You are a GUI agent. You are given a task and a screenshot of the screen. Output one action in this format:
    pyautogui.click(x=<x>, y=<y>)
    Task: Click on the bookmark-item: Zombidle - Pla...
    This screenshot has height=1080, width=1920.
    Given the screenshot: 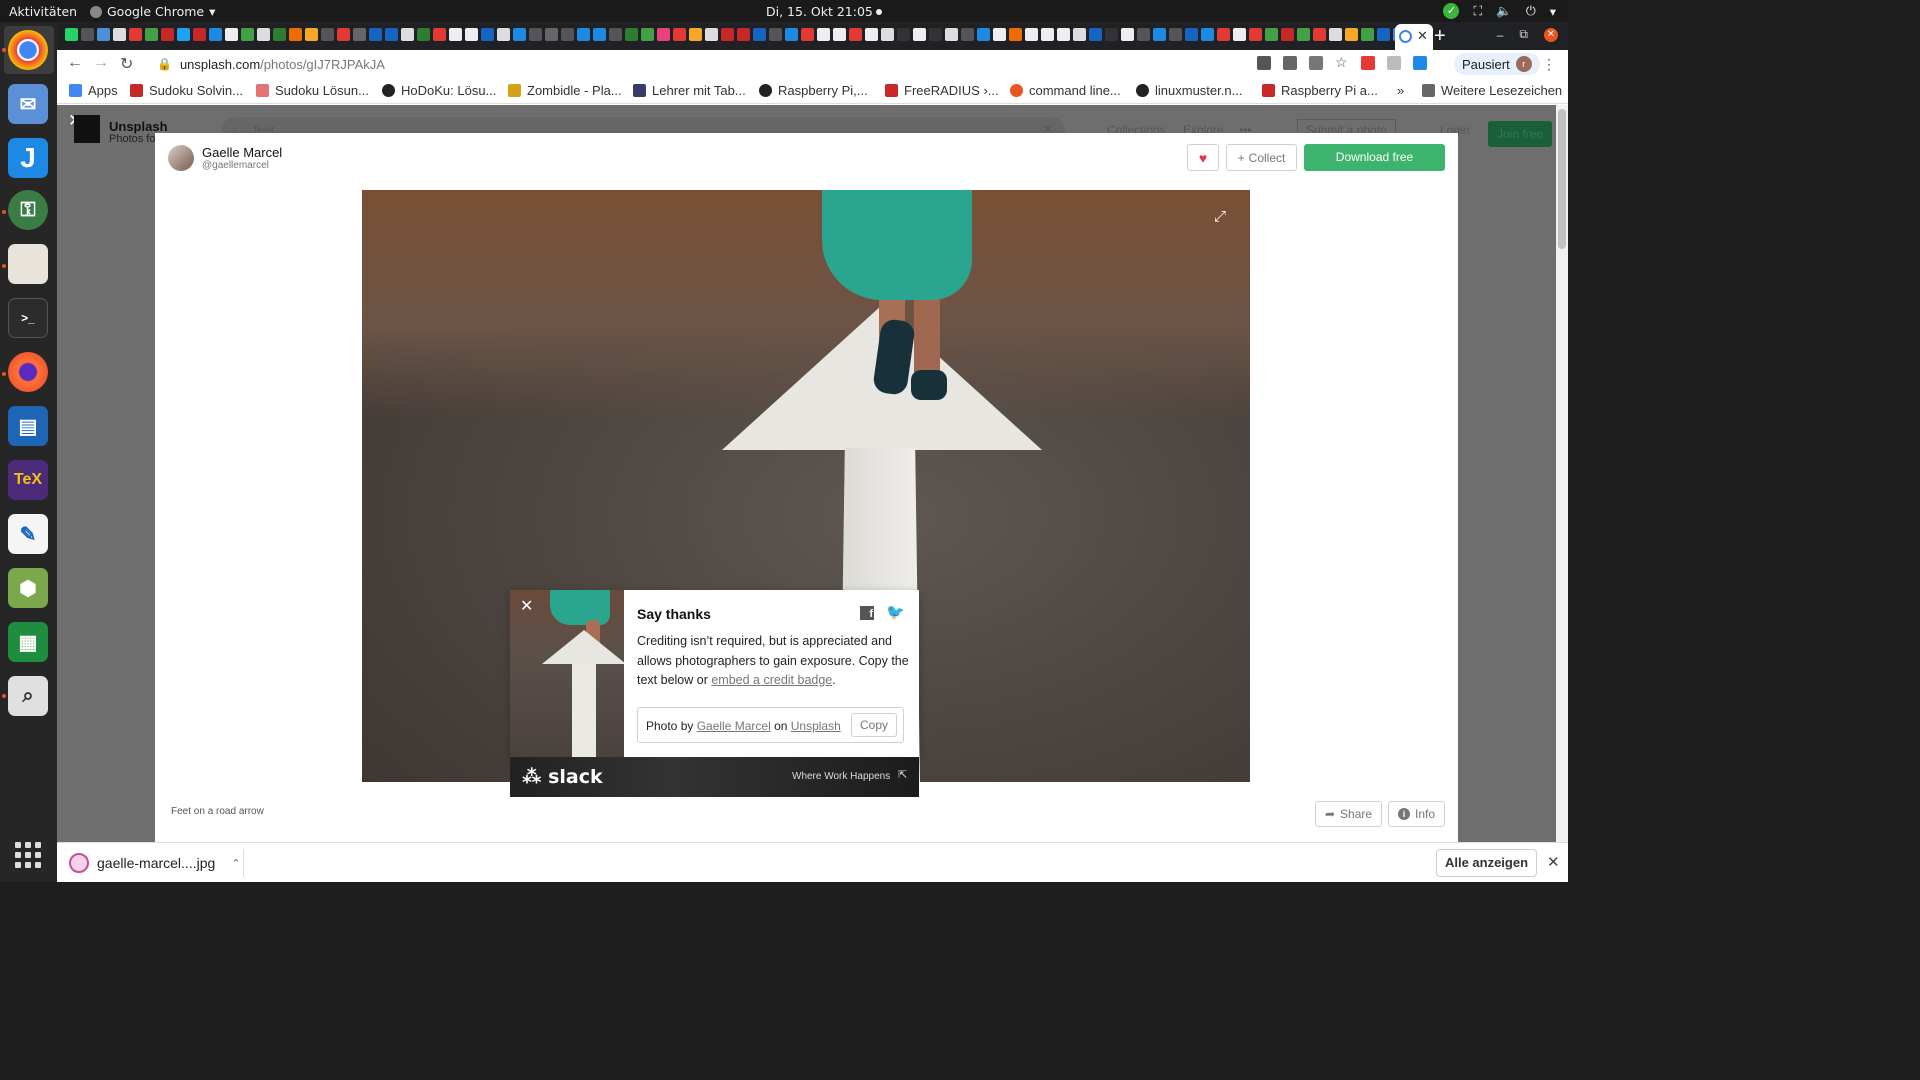 What is the action you would take?
    pyautogui.click(x=565, y=90)
    